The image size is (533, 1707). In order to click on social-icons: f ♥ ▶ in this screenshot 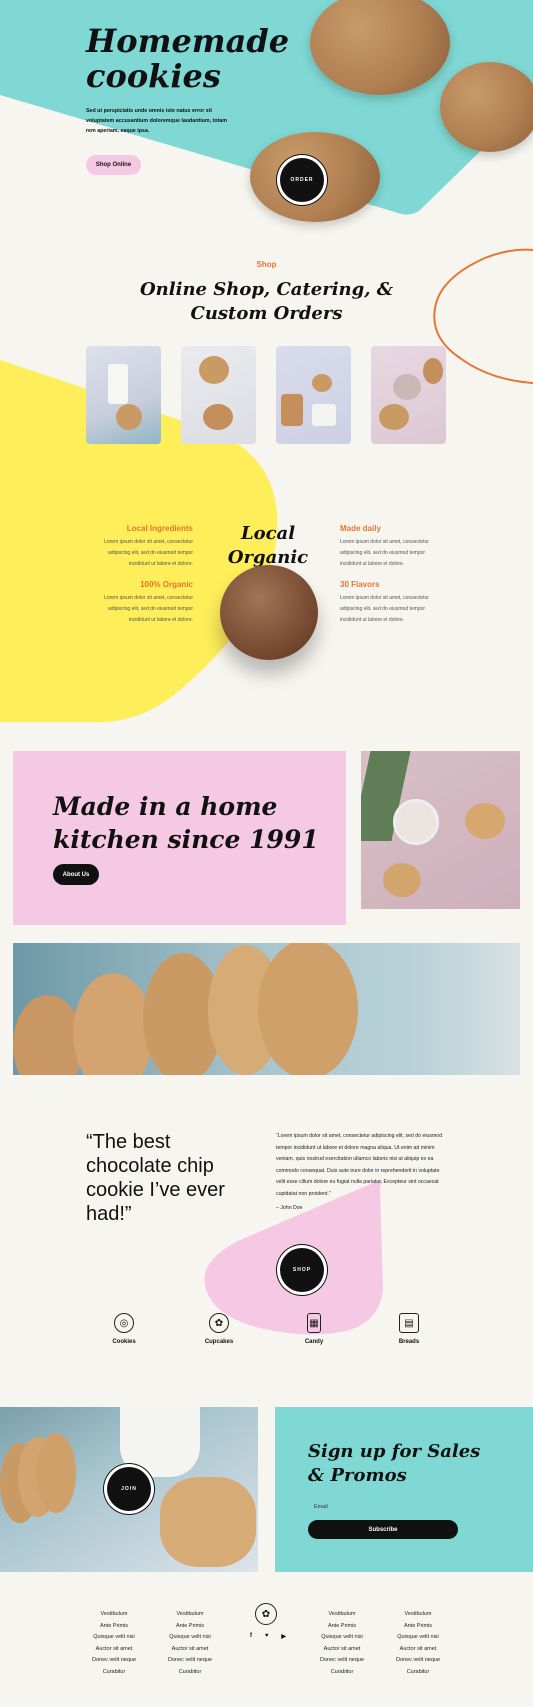, I will do `click(268, 1636)`.